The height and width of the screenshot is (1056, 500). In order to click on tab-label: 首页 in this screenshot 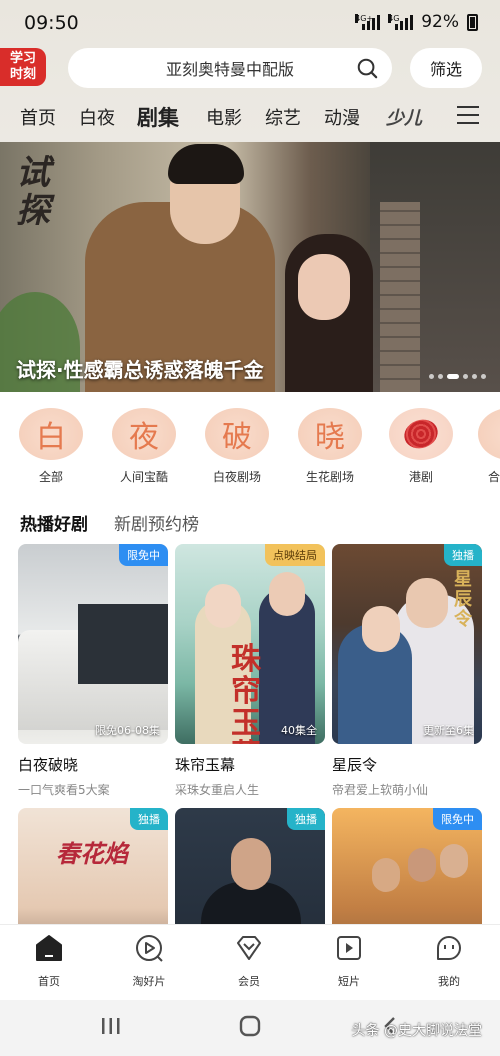, I will do `click(49, 981)`.